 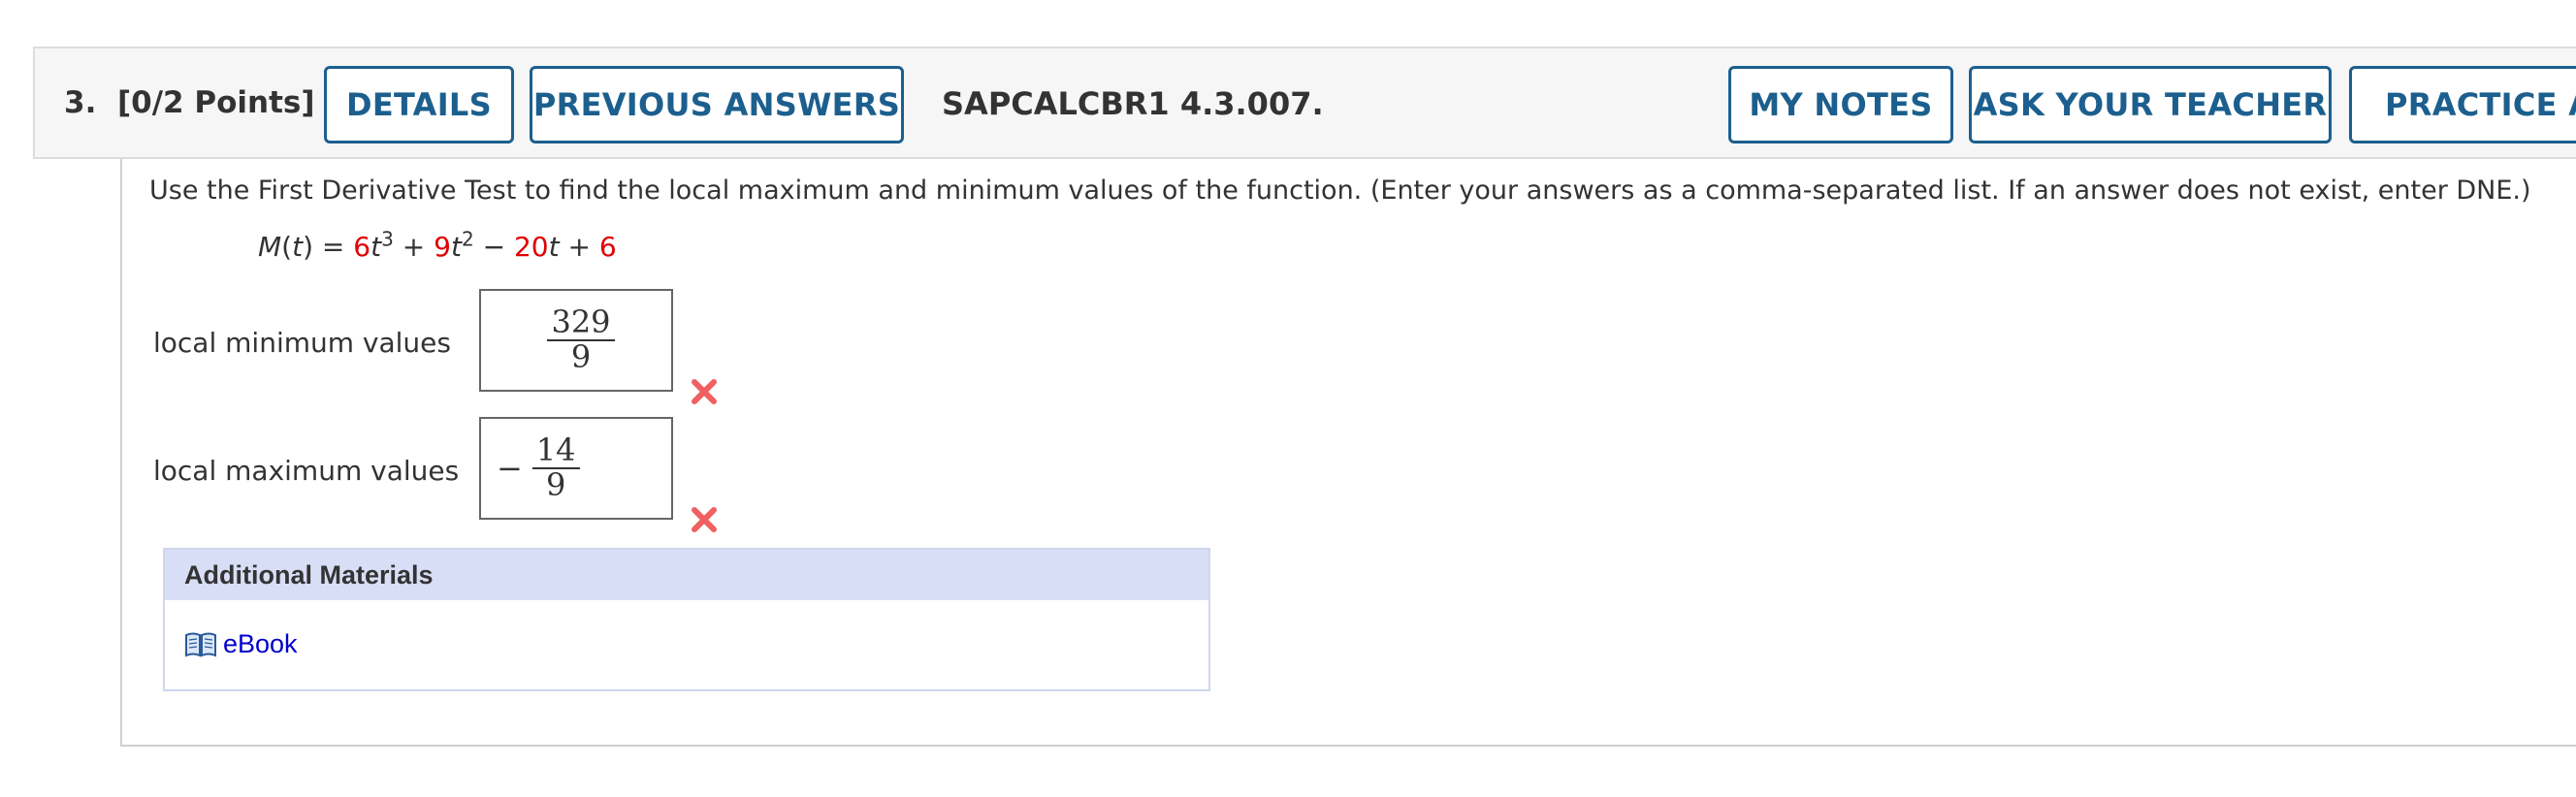 I want to click on ebook-label: eBook, so click(x=260, y=644).